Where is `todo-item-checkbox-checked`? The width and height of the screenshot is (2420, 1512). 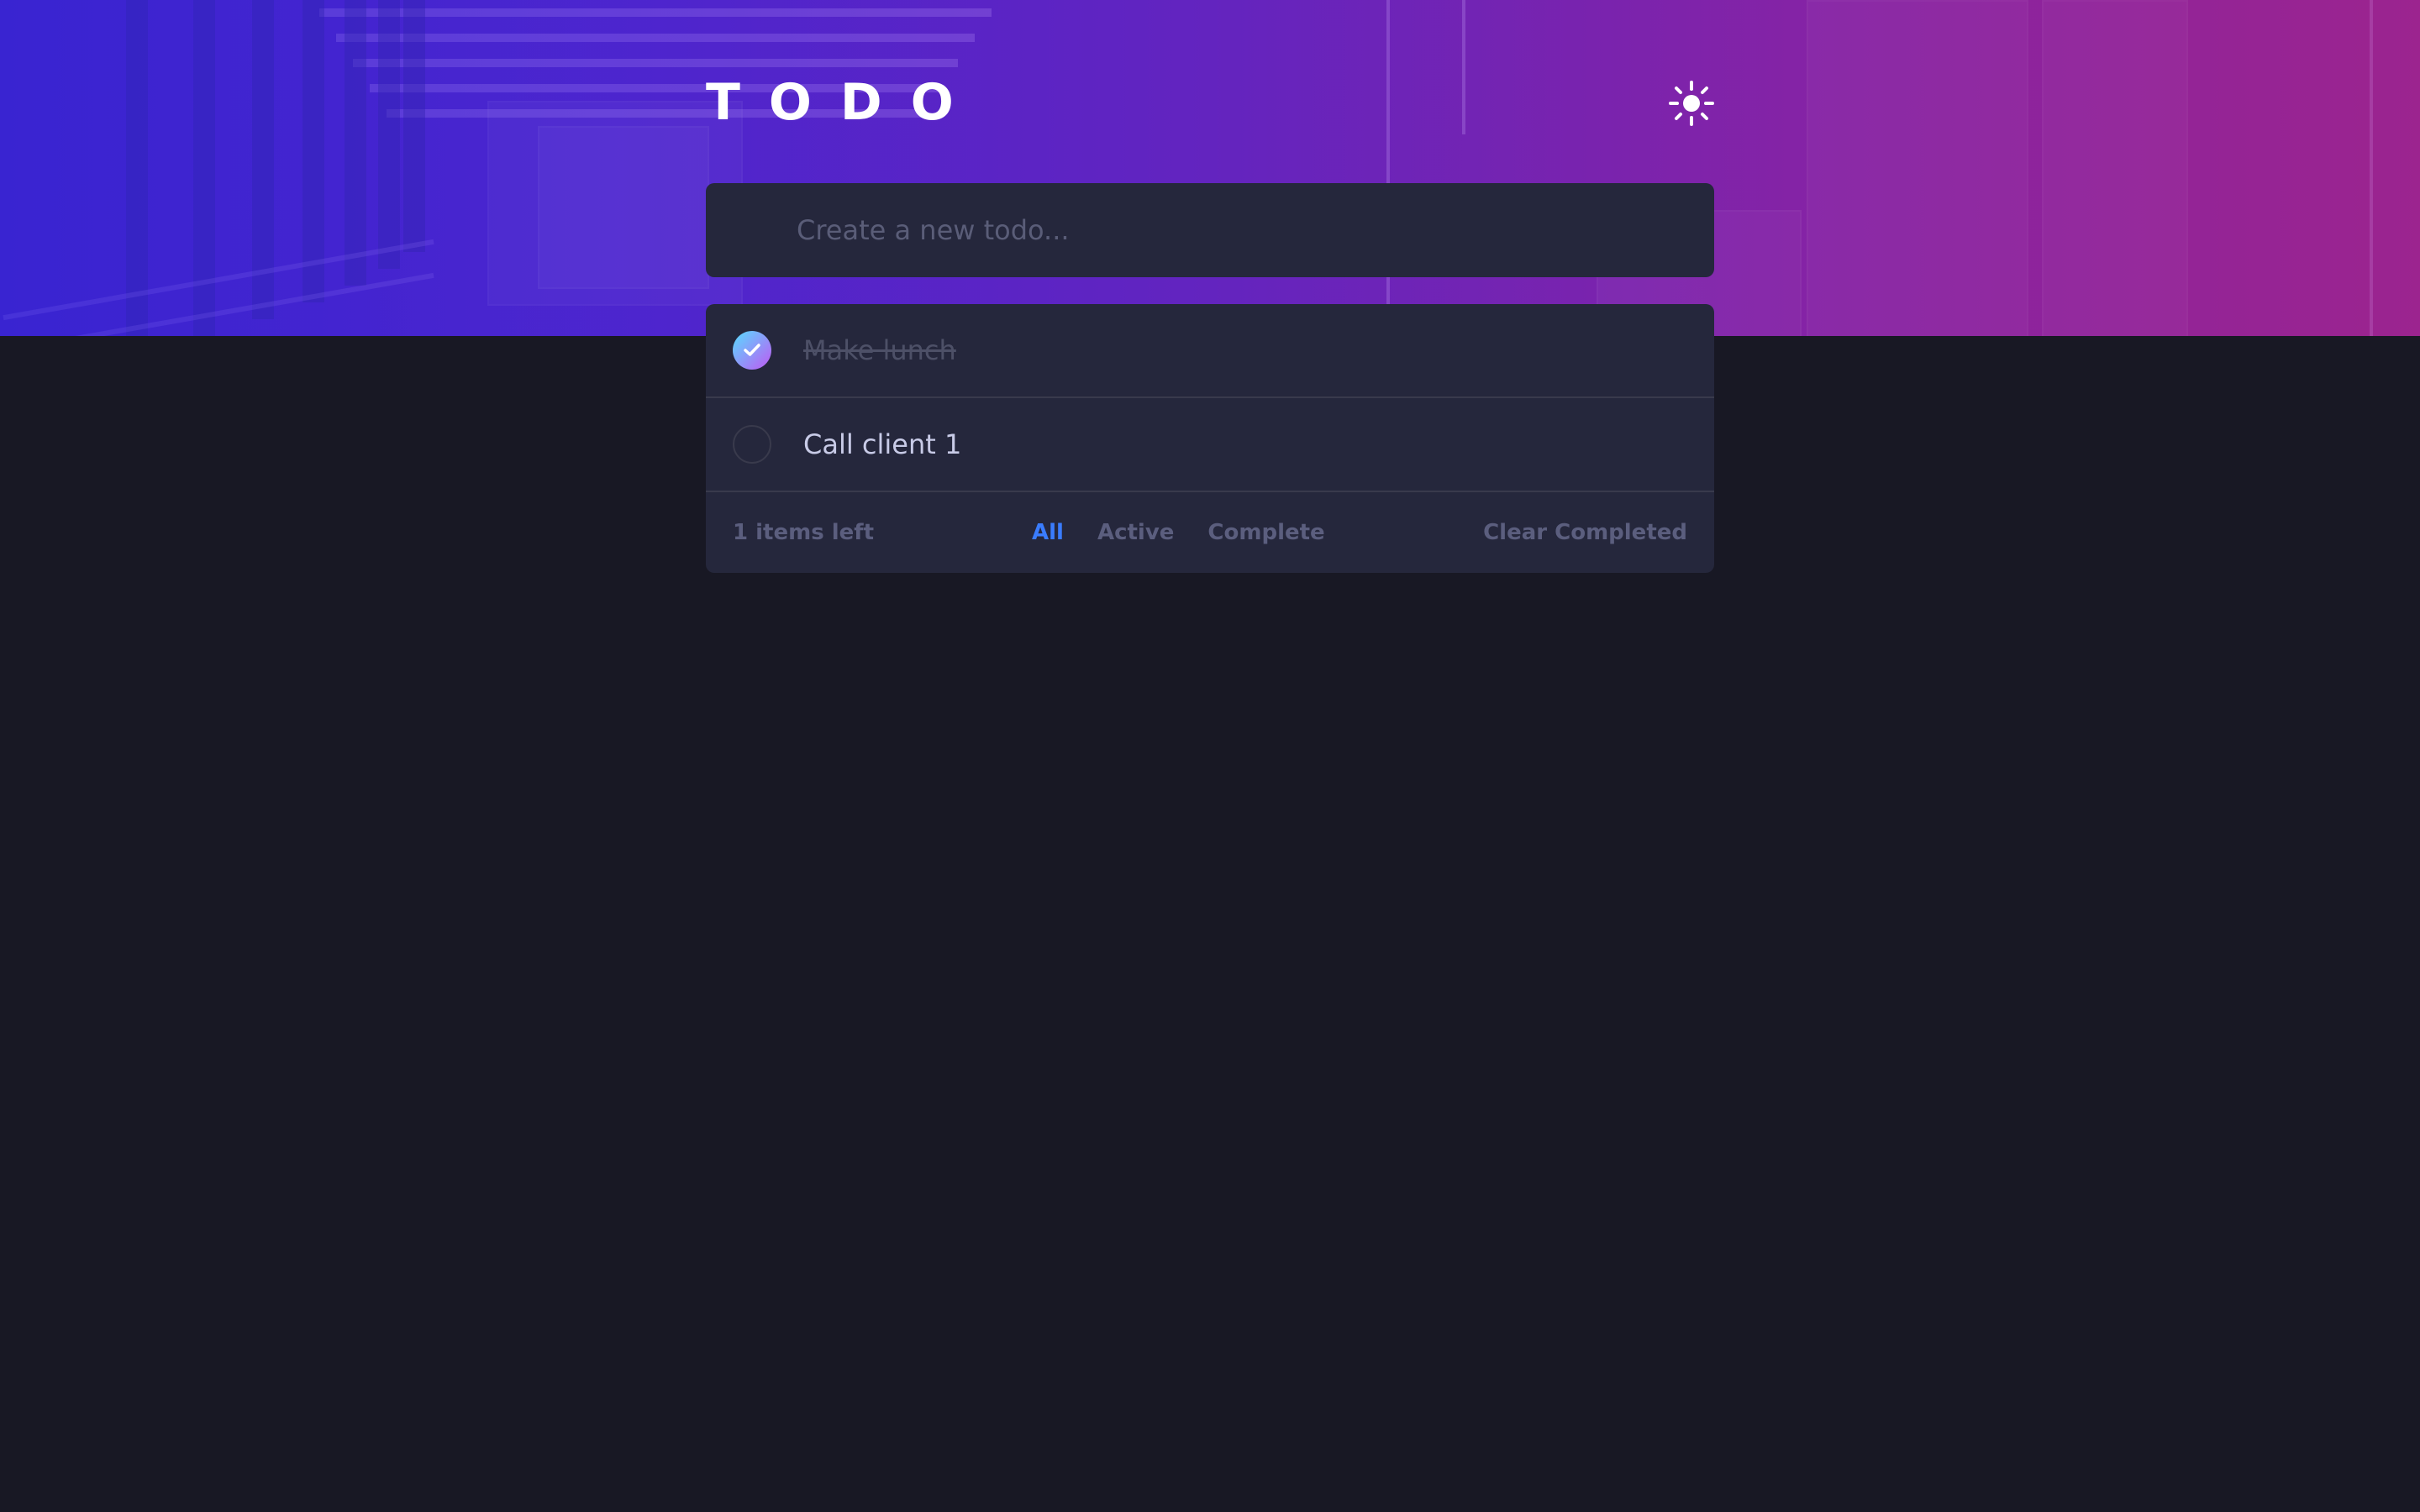 todo-item-checkbox-checked is located at coordinates (752, 350).